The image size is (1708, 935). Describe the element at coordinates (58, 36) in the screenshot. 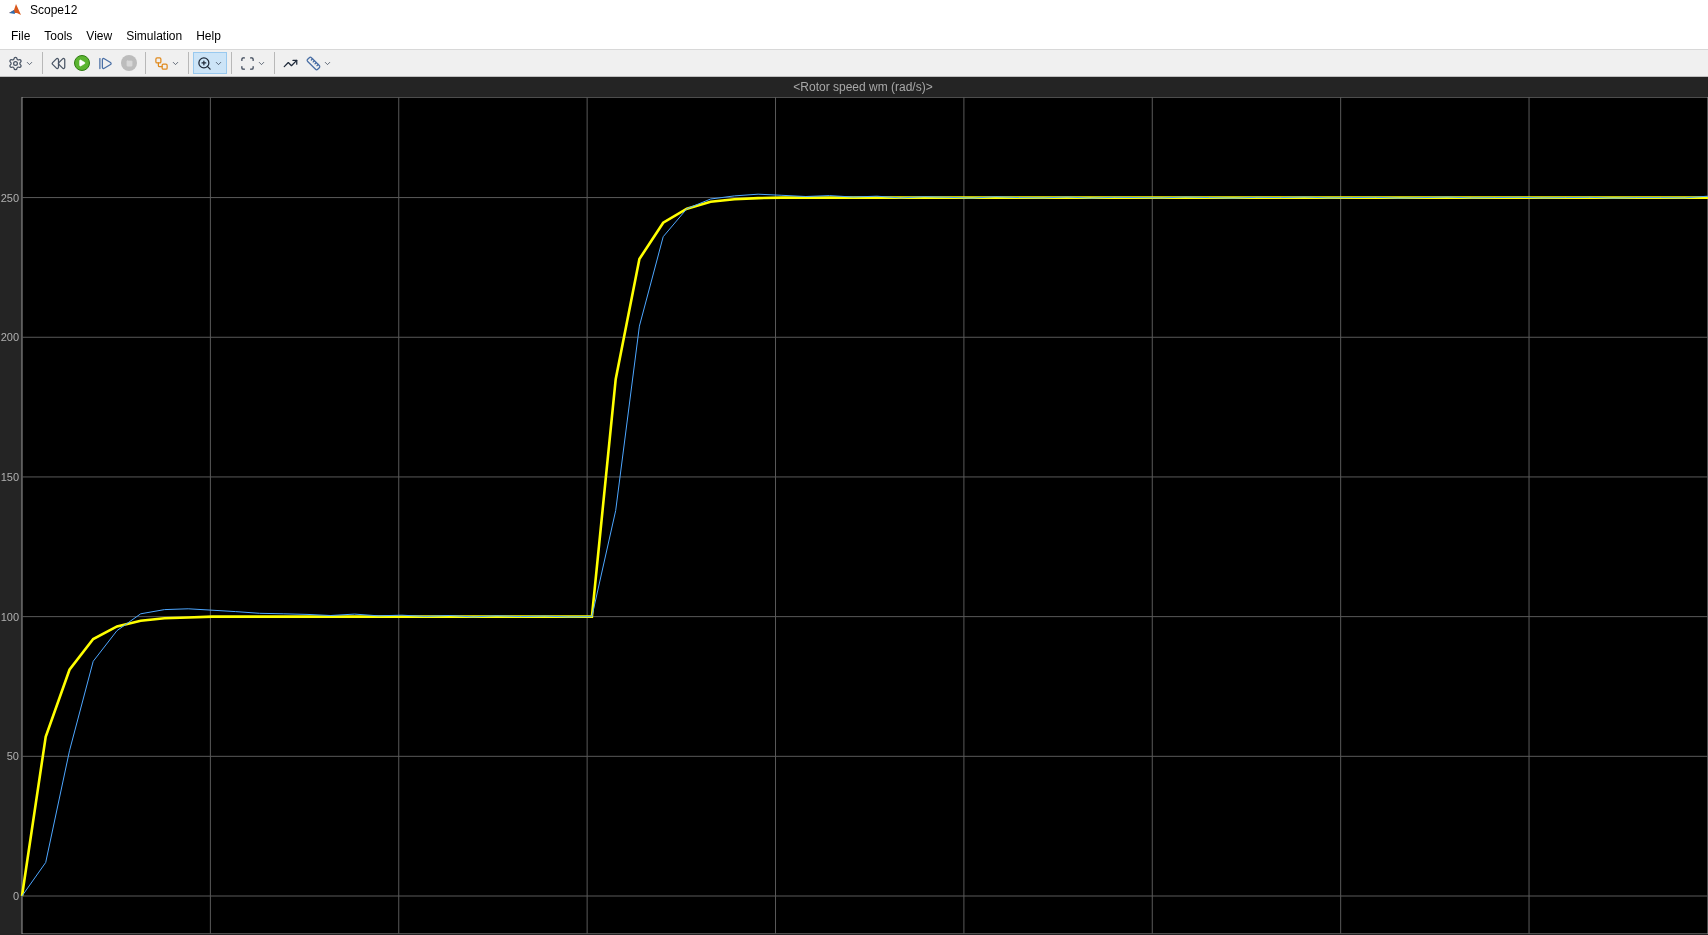

I see `menu-item: Tools` at that location.